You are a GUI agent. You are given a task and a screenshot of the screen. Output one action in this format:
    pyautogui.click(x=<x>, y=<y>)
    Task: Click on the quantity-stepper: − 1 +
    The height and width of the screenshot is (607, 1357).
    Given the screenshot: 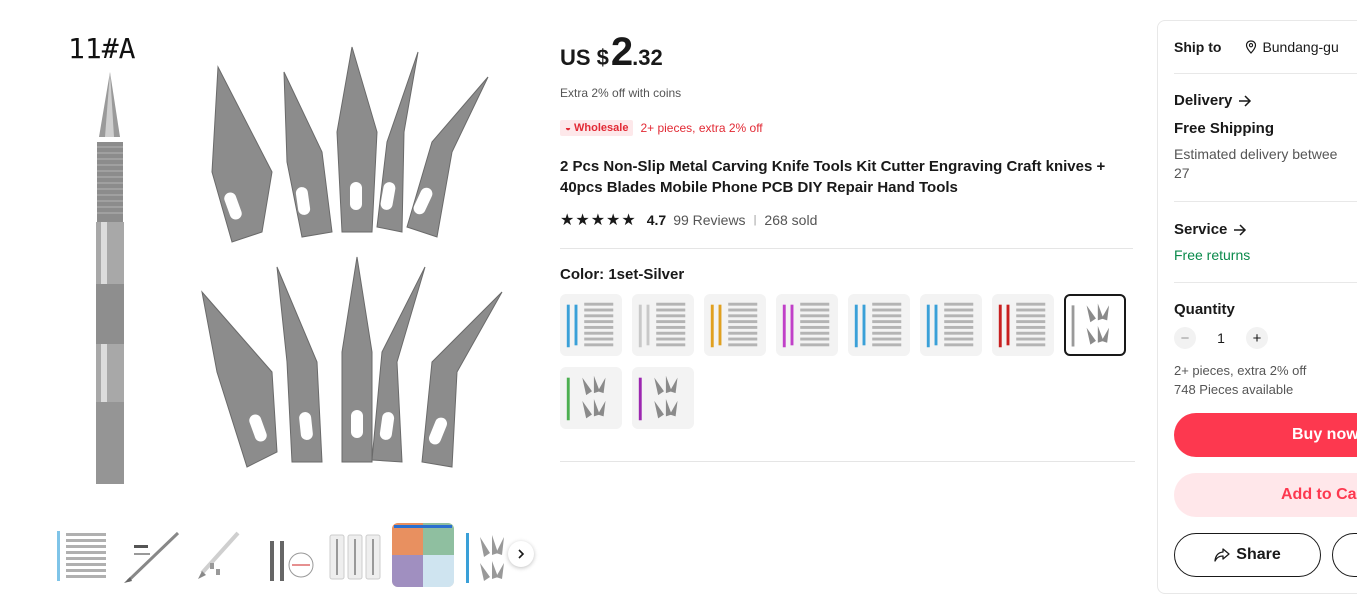 What is the action you would take?
    pyautogui.click(x=1221, y=338)
    